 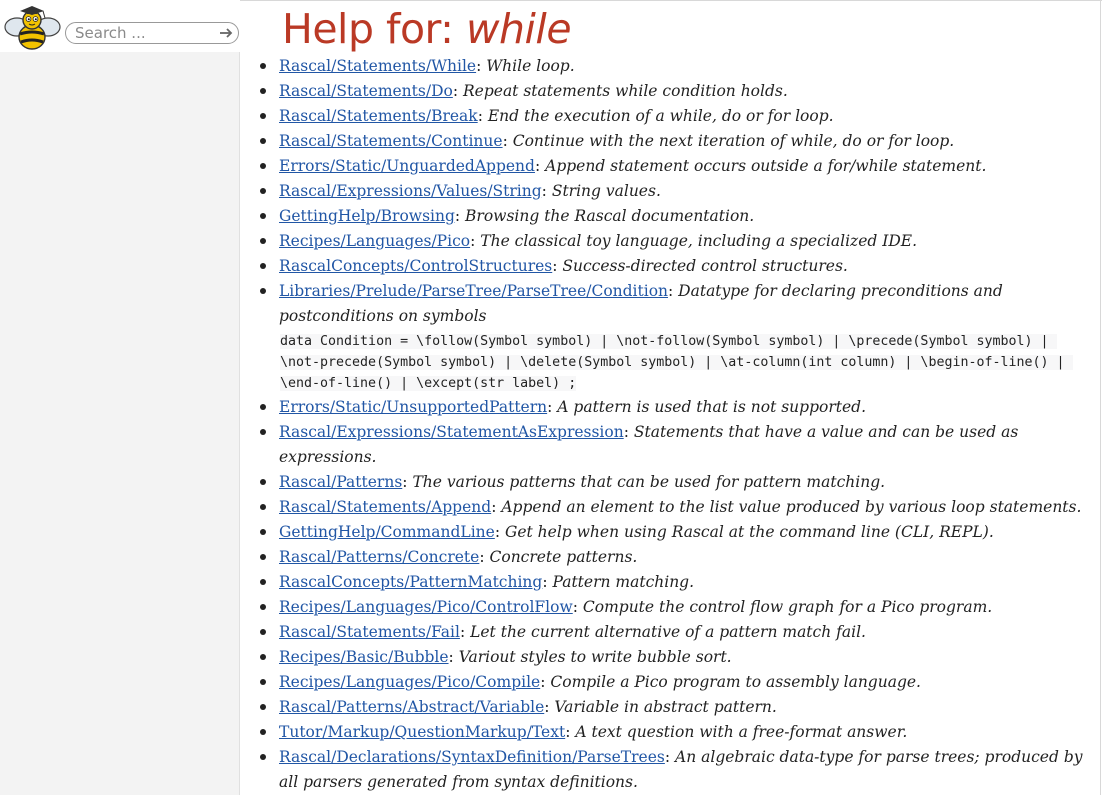 What do you see at coordinates (712, 407) in the screenshot?
I see `result-description: A pattern is used that is not supported.` at bounding box center [712, 407].